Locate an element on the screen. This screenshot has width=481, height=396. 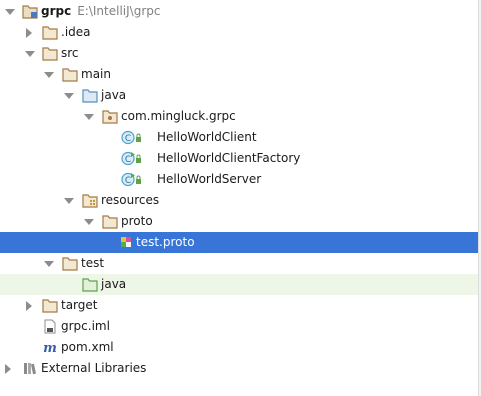
tree-row-proto: proto is located at coordinates (239, 221).